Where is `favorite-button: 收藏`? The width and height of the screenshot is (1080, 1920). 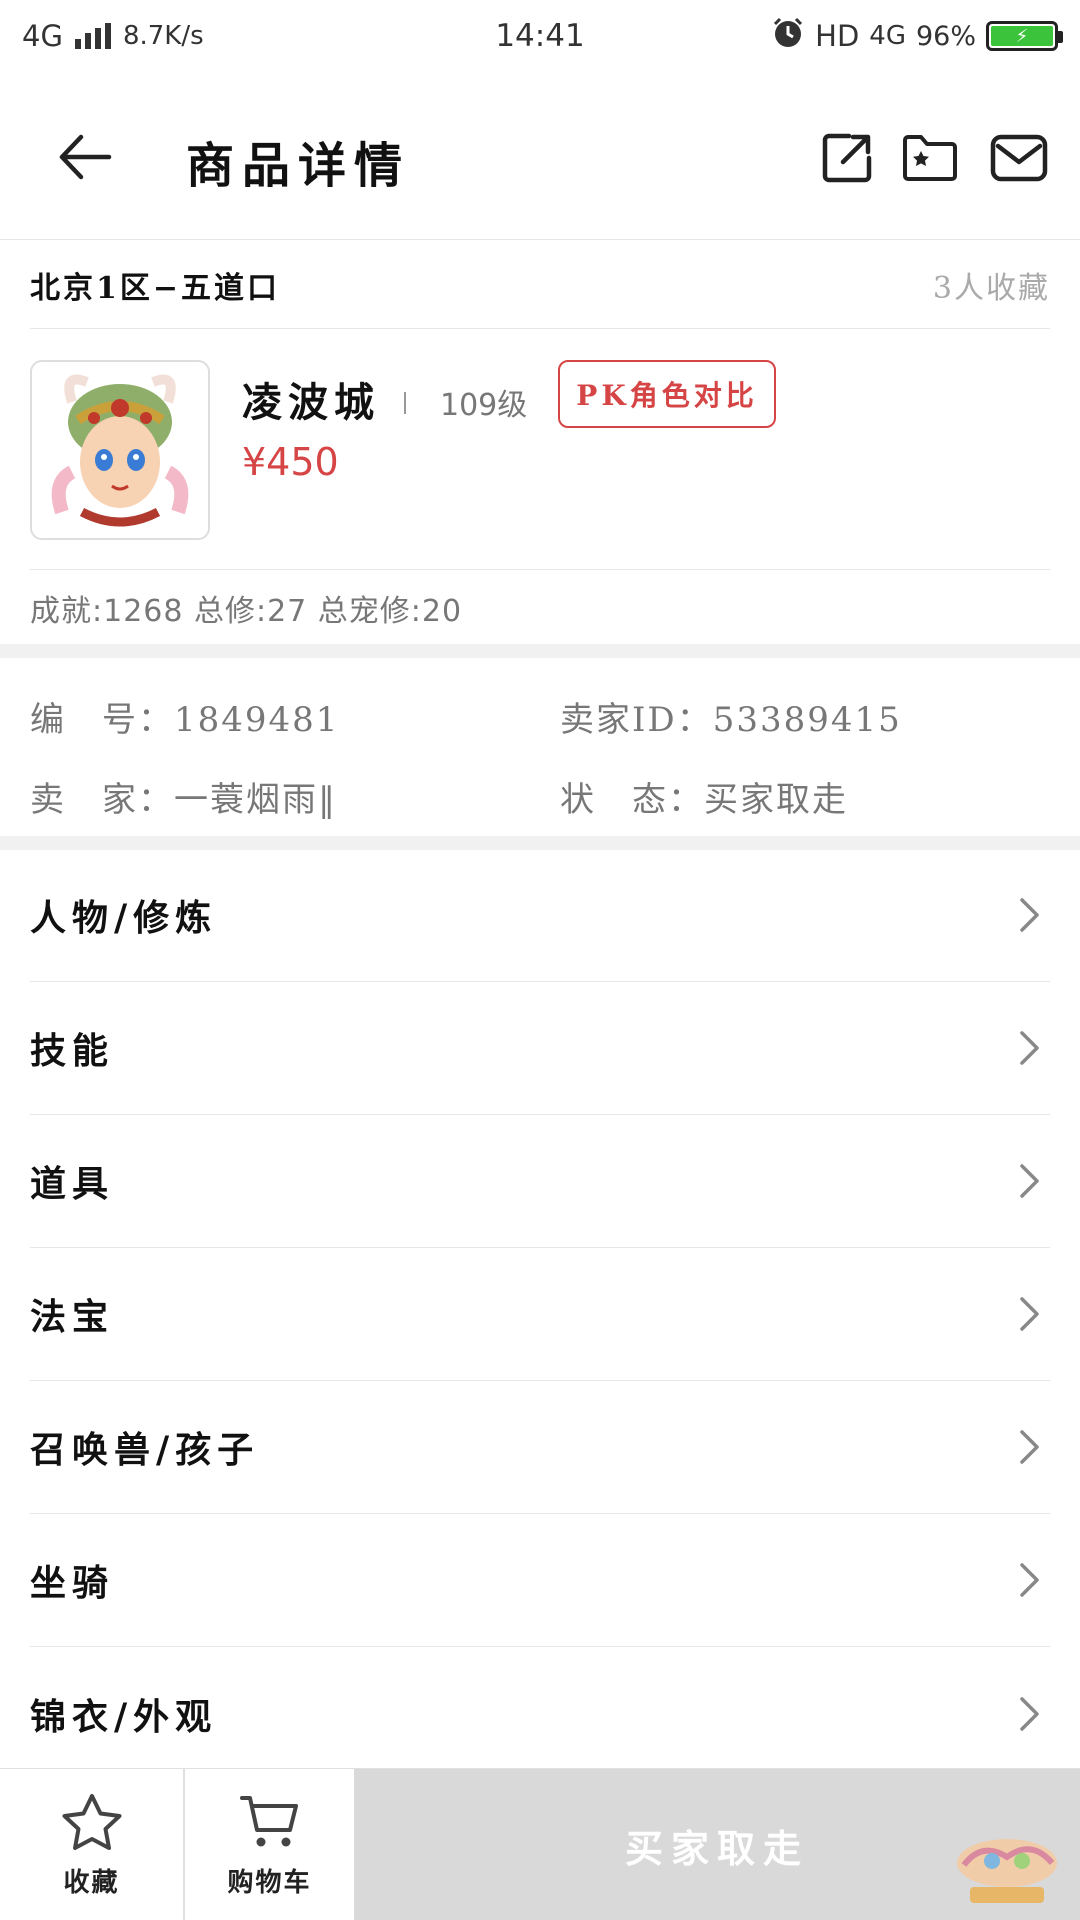
favorite-button: 收藏 is located at coordinates (91, 1844).